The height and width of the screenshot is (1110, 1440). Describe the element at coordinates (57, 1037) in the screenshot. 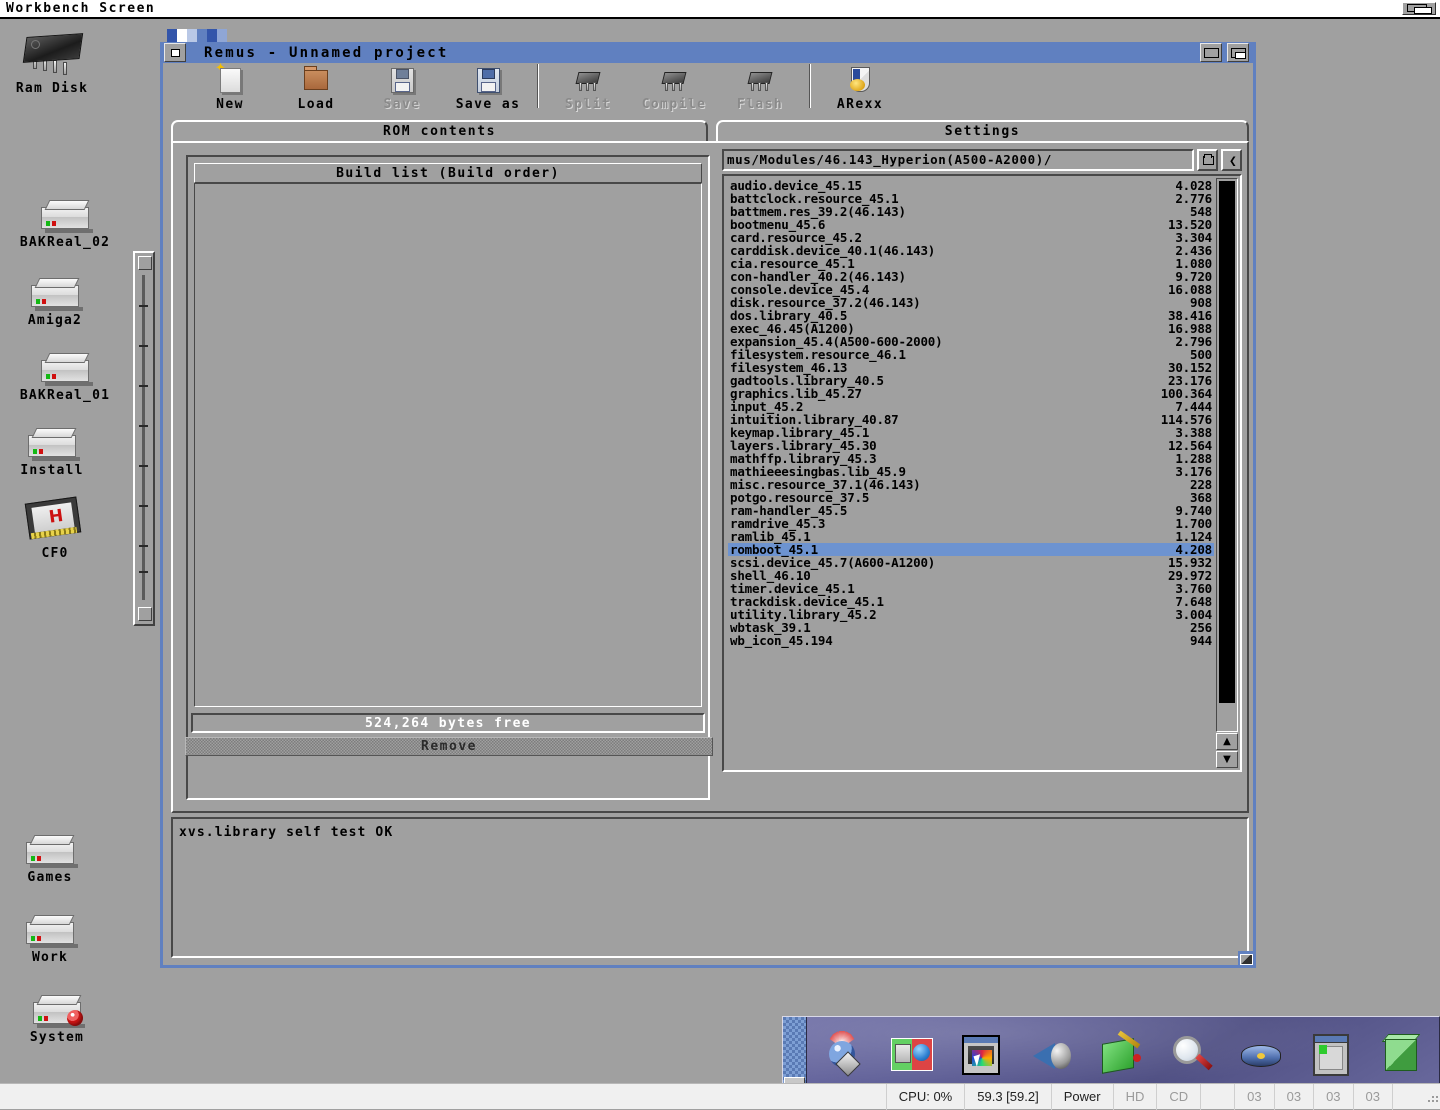

I see `desktop-icon-label: System` at that location.